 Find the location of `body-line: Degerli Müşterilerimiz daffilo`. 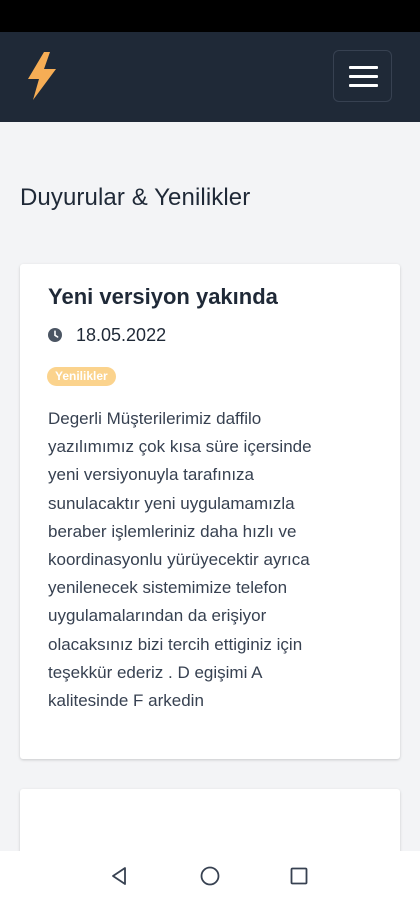

body-line: Degerli Müşterilerimiz daffilo is located at coordinates (155, 418).